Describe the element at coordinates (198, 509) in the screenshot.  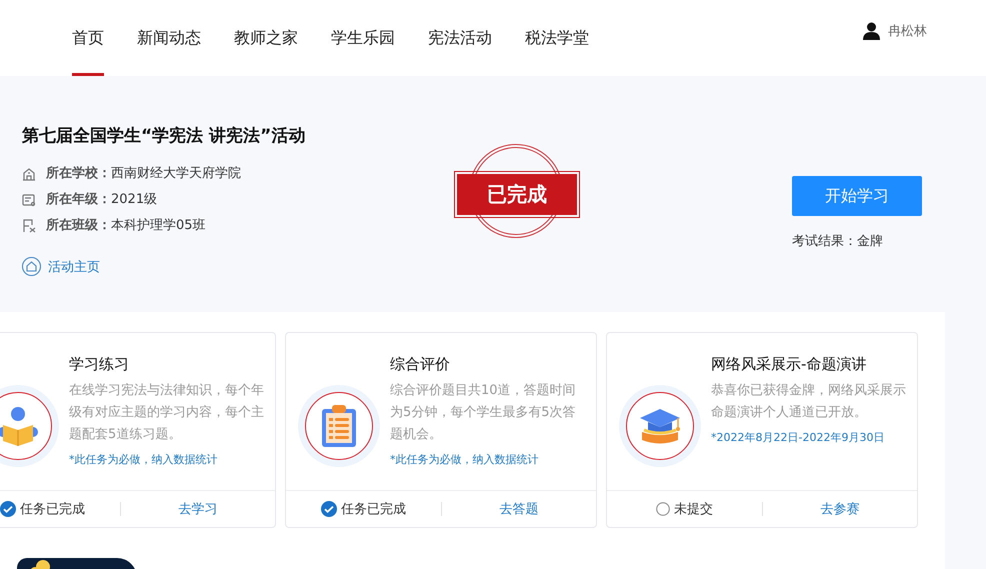
I see `task-action-link: 去学习` at that location.